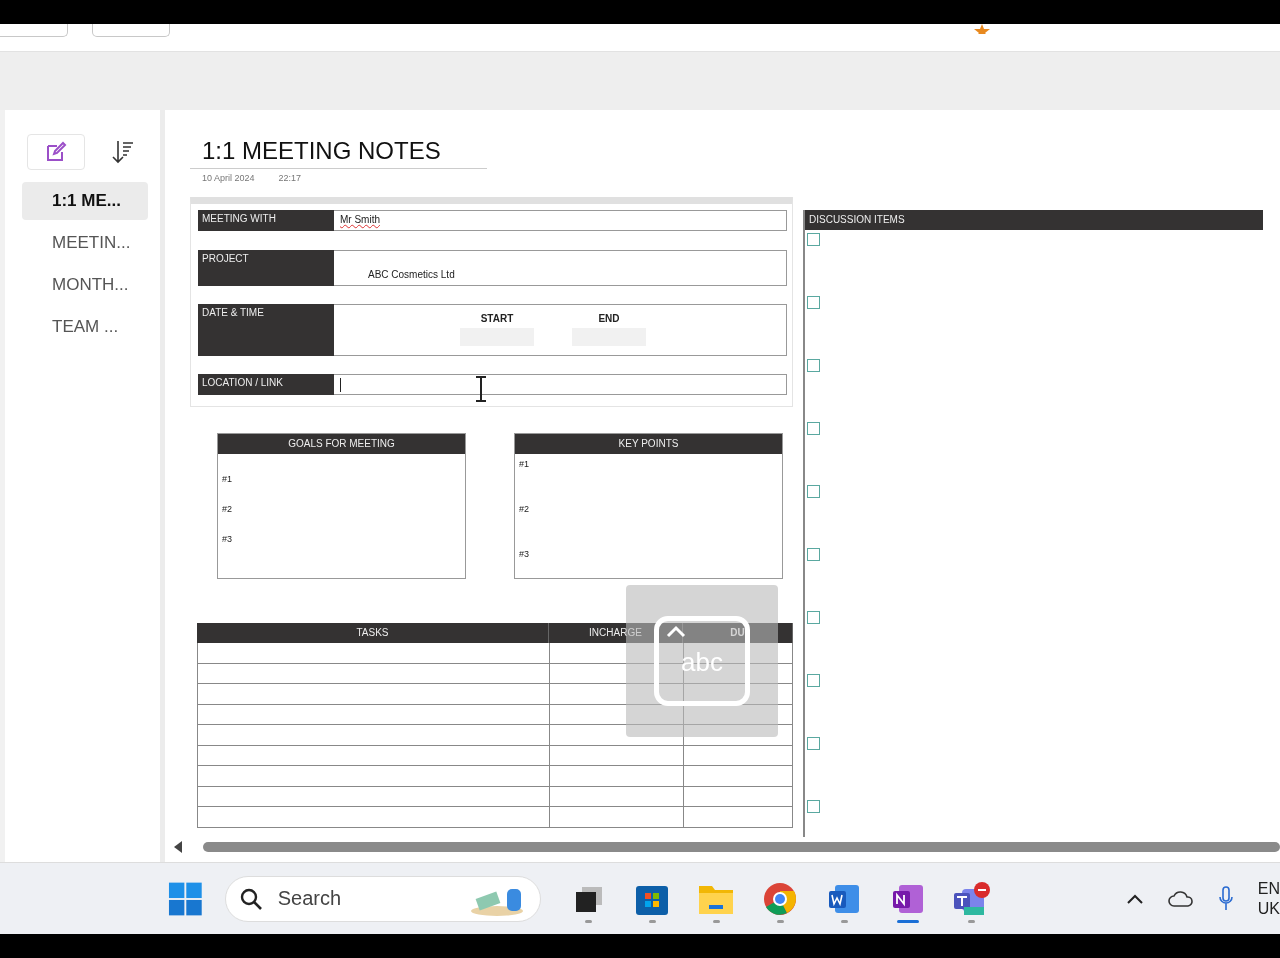  Describe the element at coordinates (1034, 220) in the screenshot. I see `panel-heading: DISCUSSION ITEMS` at that location.